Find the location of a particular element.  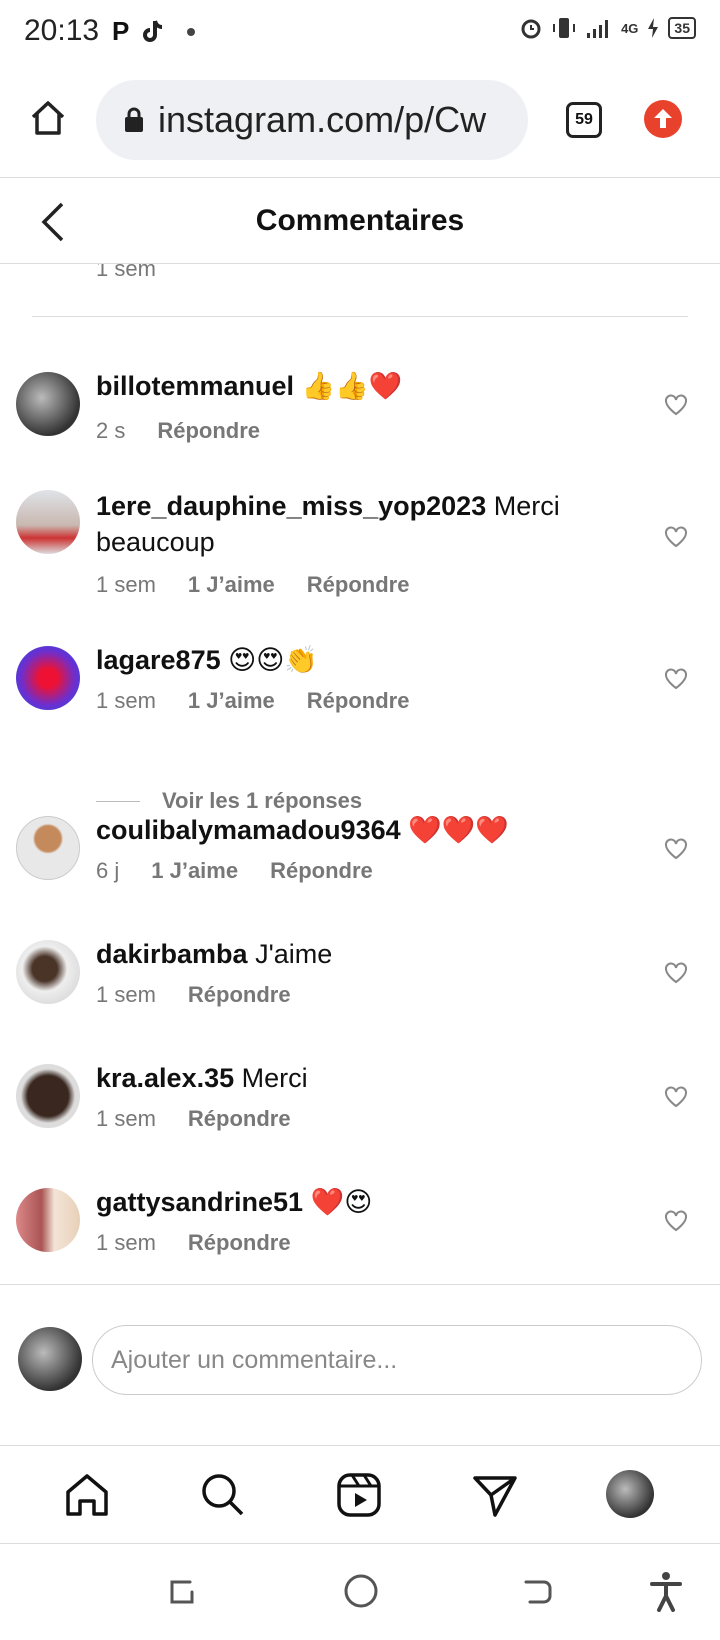

bottom-navigation is located at coordinates (360, 1495).